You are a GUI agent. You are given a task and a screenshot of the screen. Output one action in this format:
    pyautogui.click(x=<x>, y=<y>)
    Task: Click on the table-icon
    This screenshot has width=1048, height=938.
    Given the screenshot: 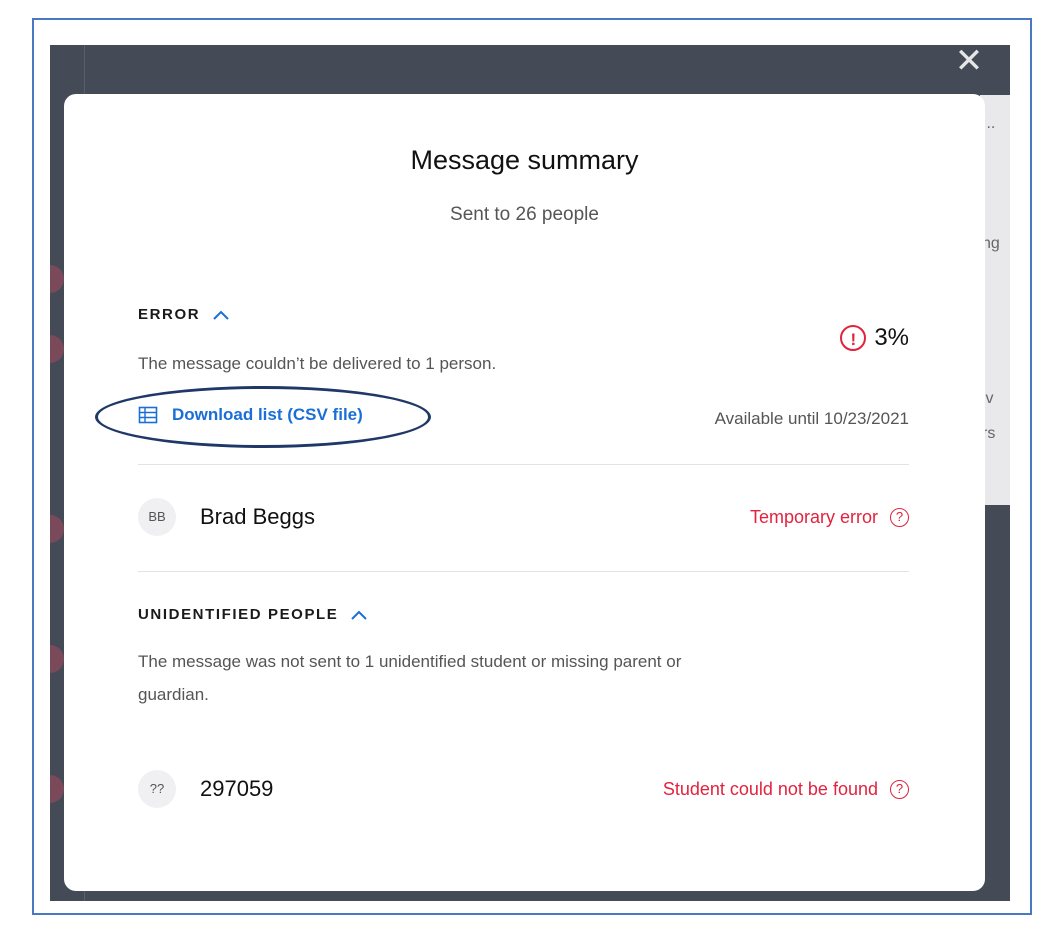 What is the action you would take?
    pyautogui.click(x=148, y=415)
    